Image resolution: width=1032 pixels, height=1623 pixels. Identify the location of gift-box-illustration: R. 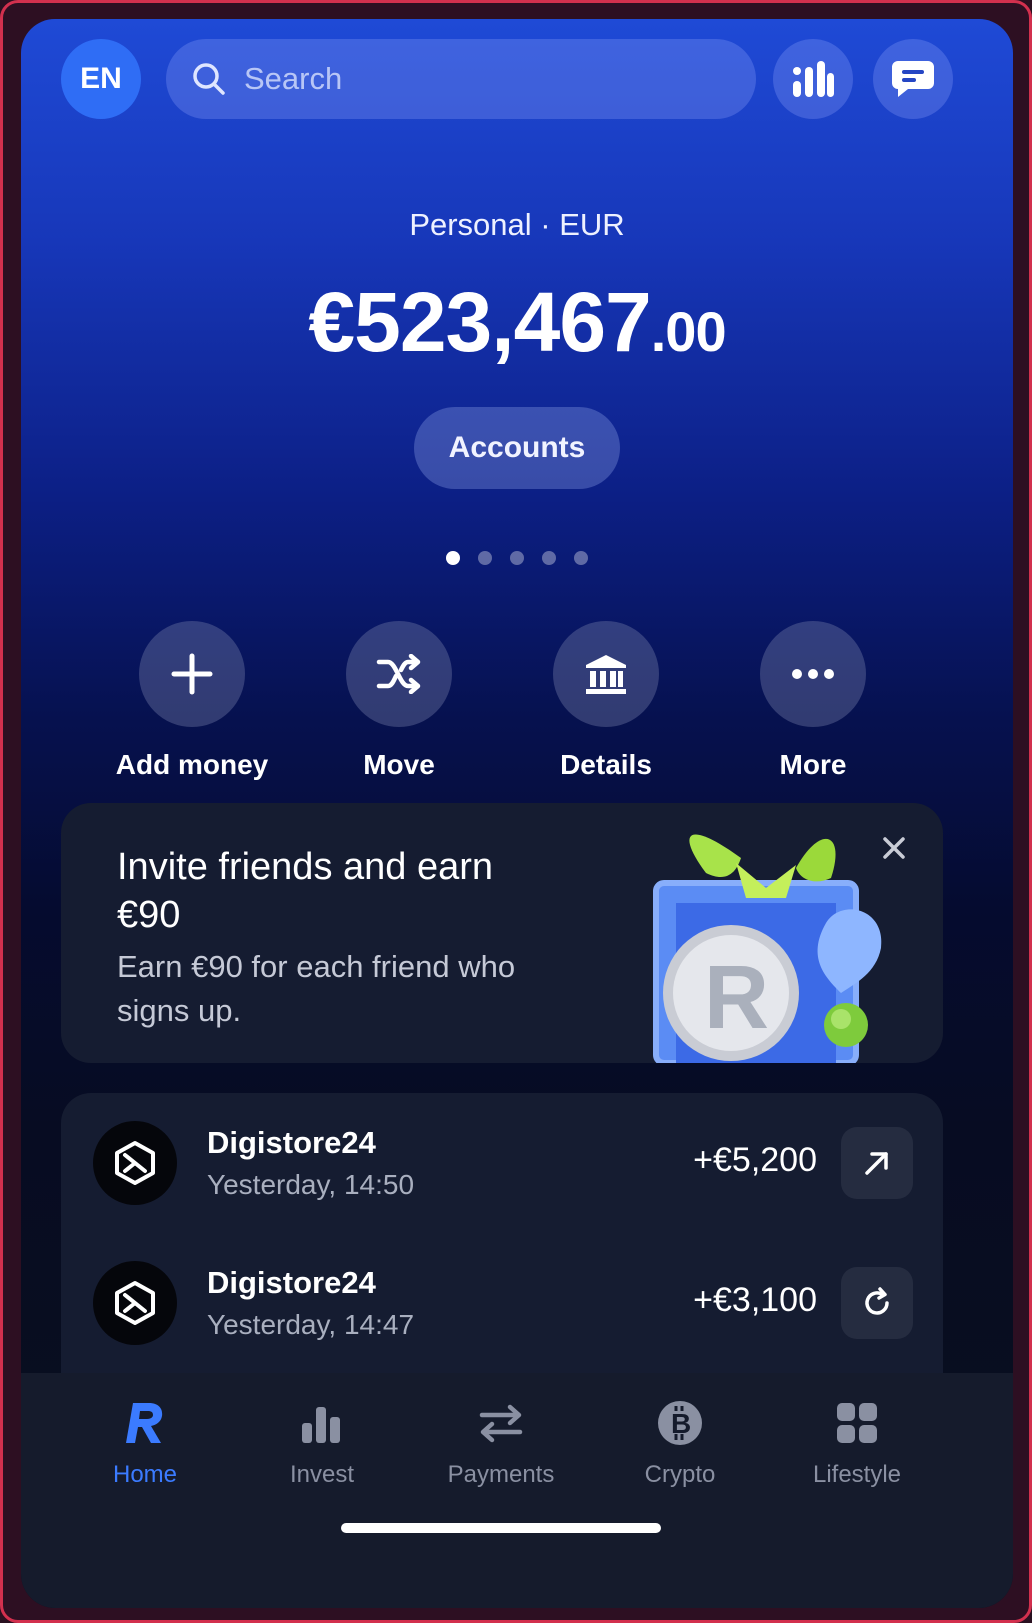
(767, 948).